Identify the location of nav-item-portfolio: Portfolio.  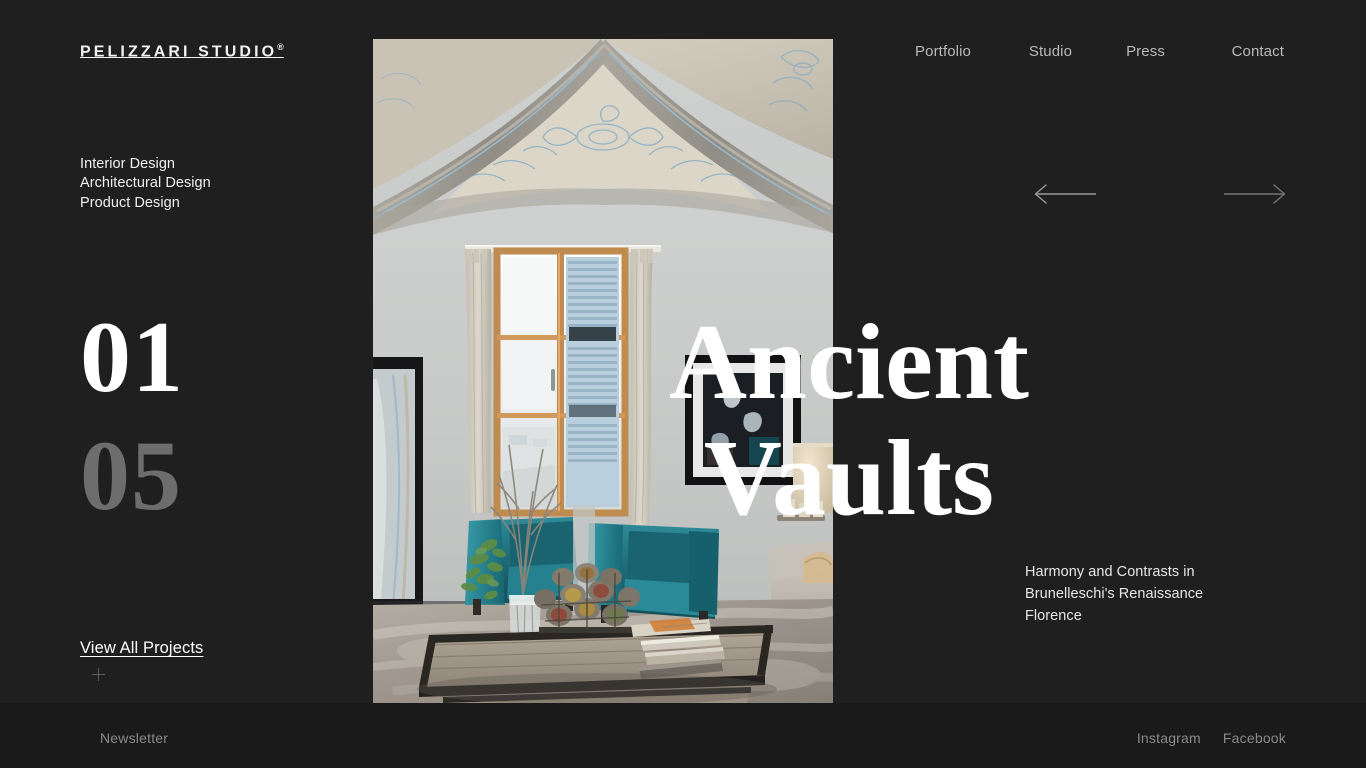
(943, 51).